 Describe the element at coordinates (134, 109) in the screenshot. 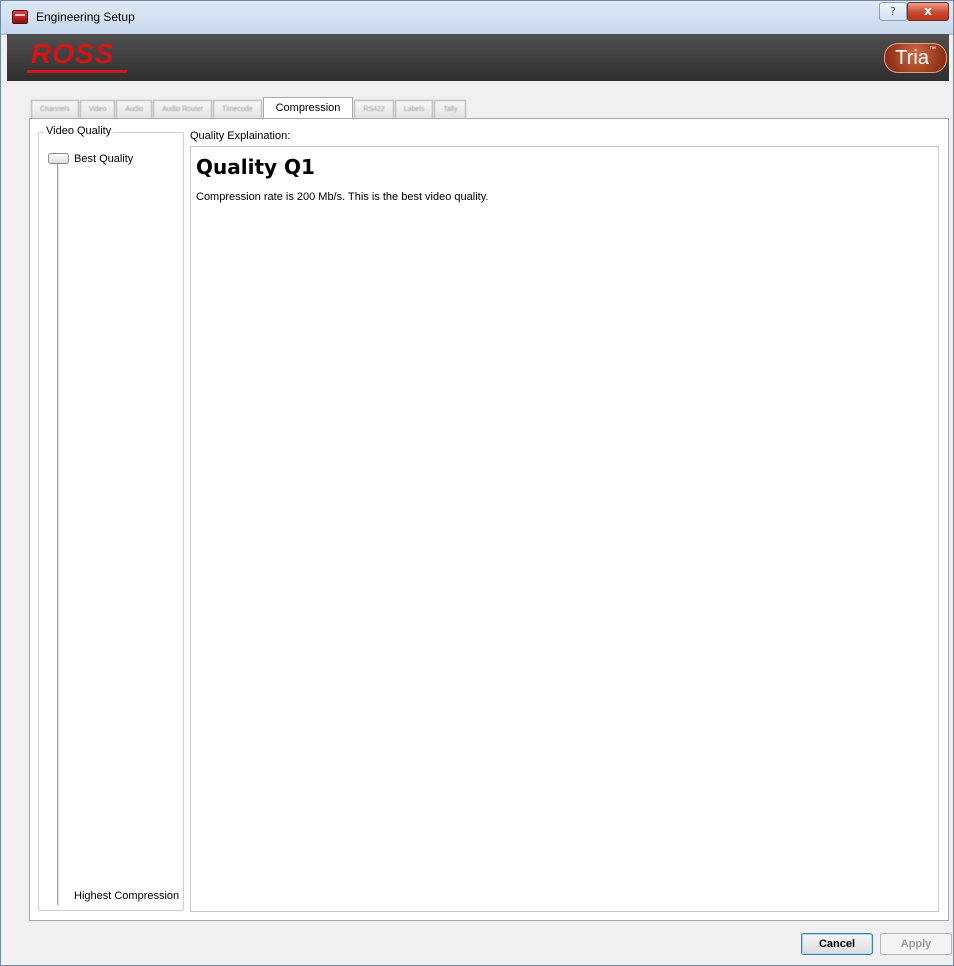

I see `tab-audio: Audio` at that location.